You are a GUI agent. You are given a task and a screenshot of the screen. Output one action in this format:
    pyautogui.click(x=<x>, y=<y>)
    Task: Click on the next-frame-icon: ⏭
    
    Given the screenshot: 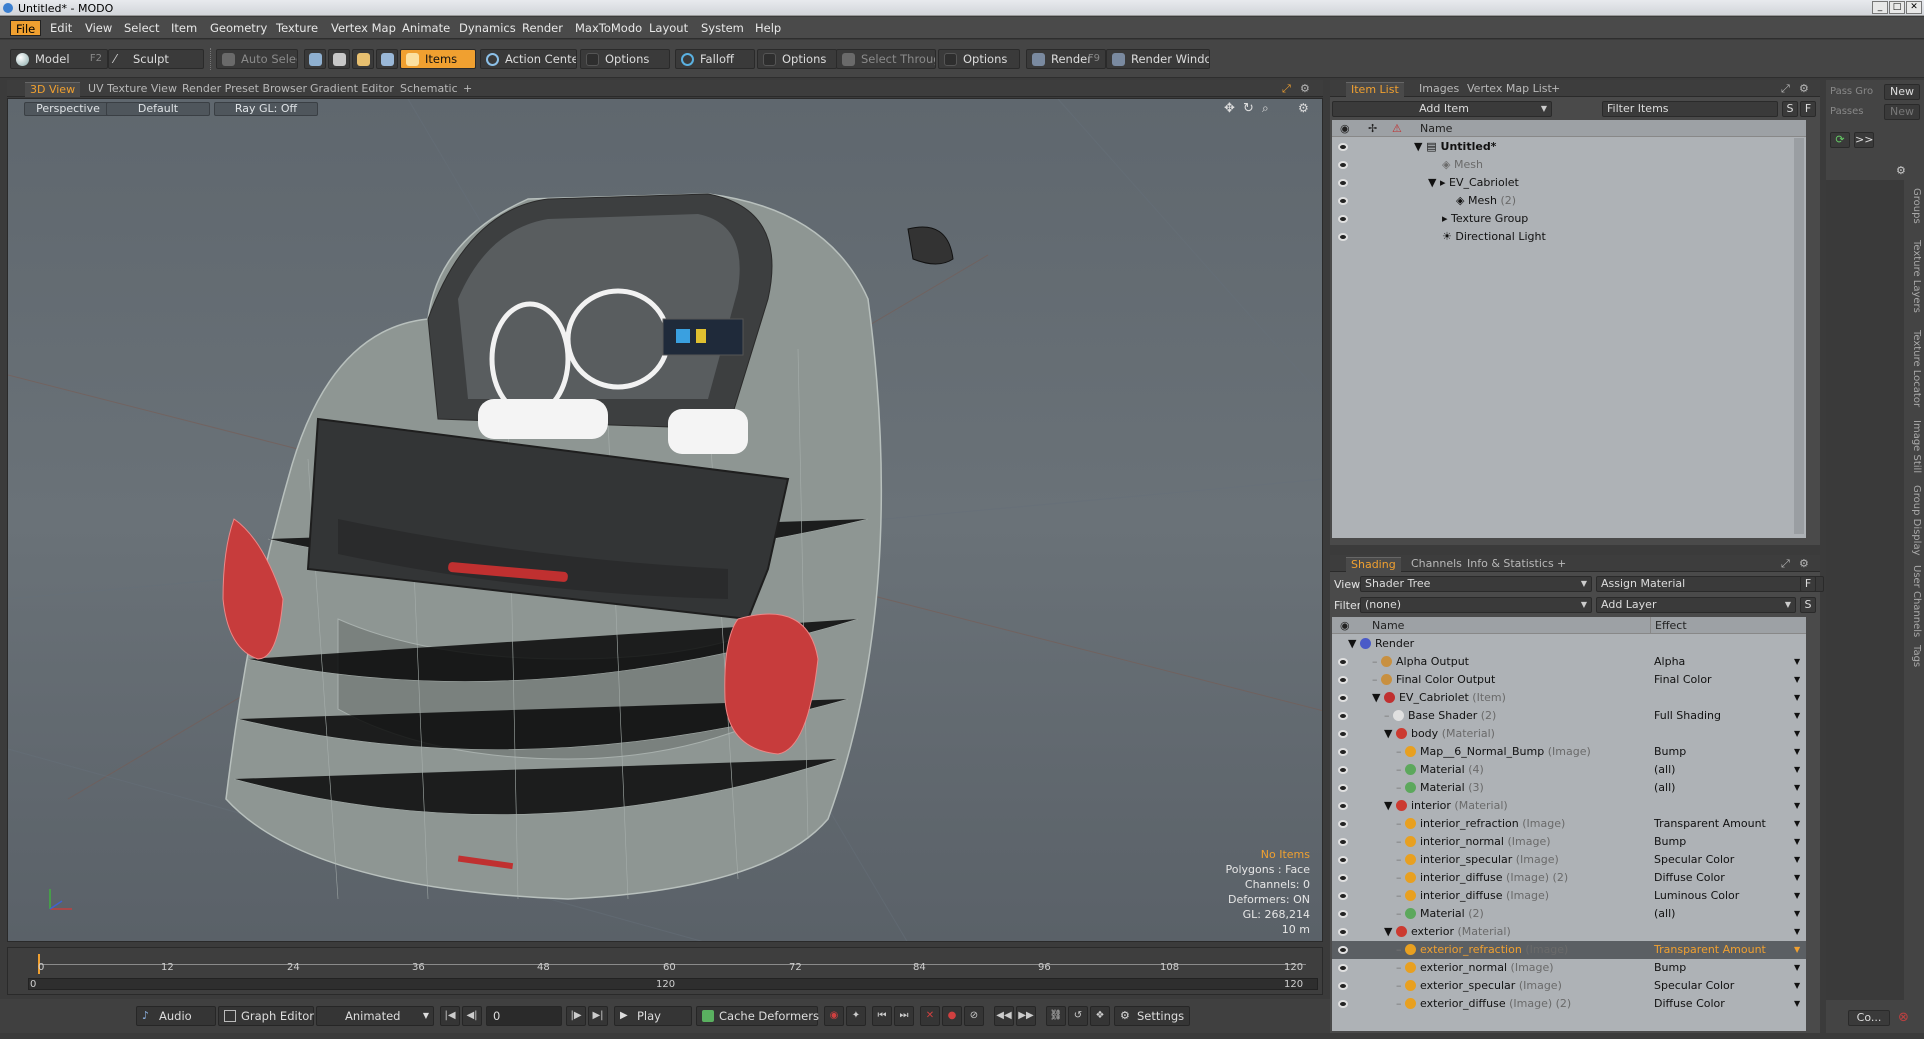 What is the action you would take?
    pyautogui.click(x=904, y=1016)
    